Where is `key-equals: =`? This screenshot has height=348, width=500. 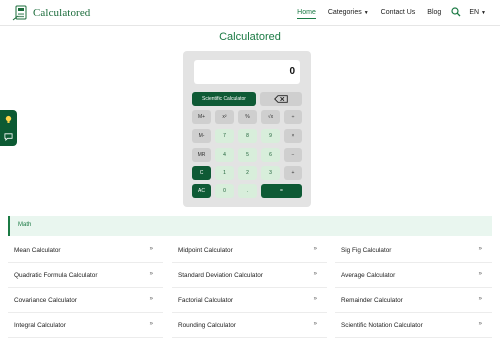 key-equals: = is located at coordinates (281, 191).